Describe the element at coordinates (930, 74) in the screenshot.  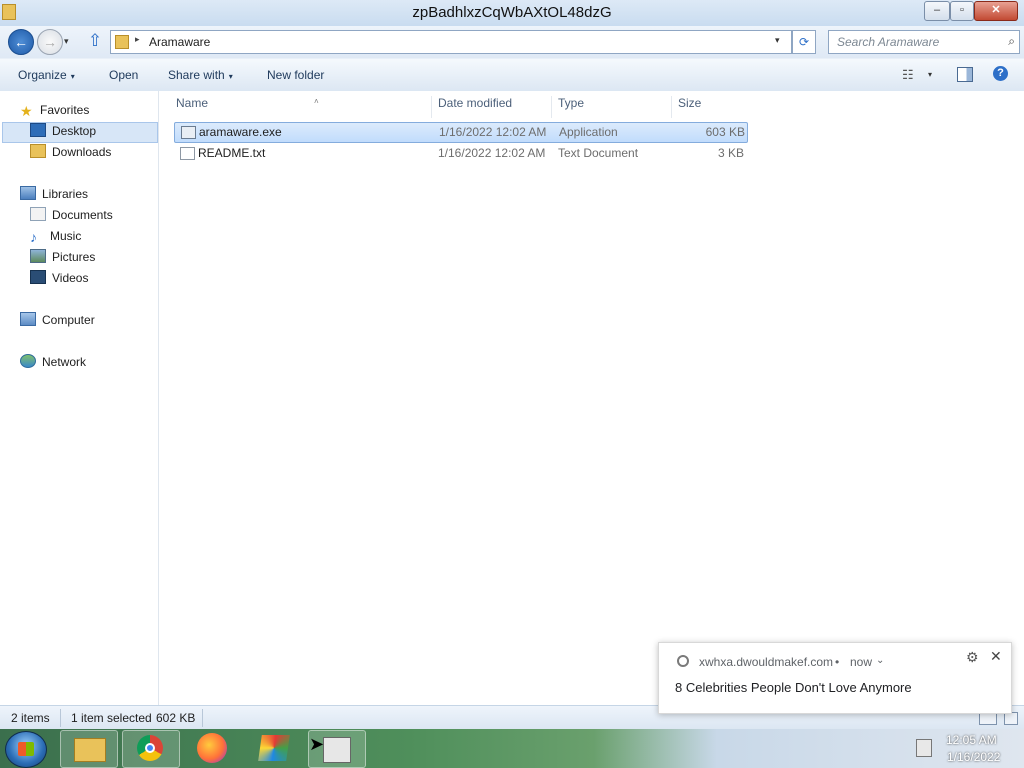
I see `view-dropdown-icon: ▾` at that location.